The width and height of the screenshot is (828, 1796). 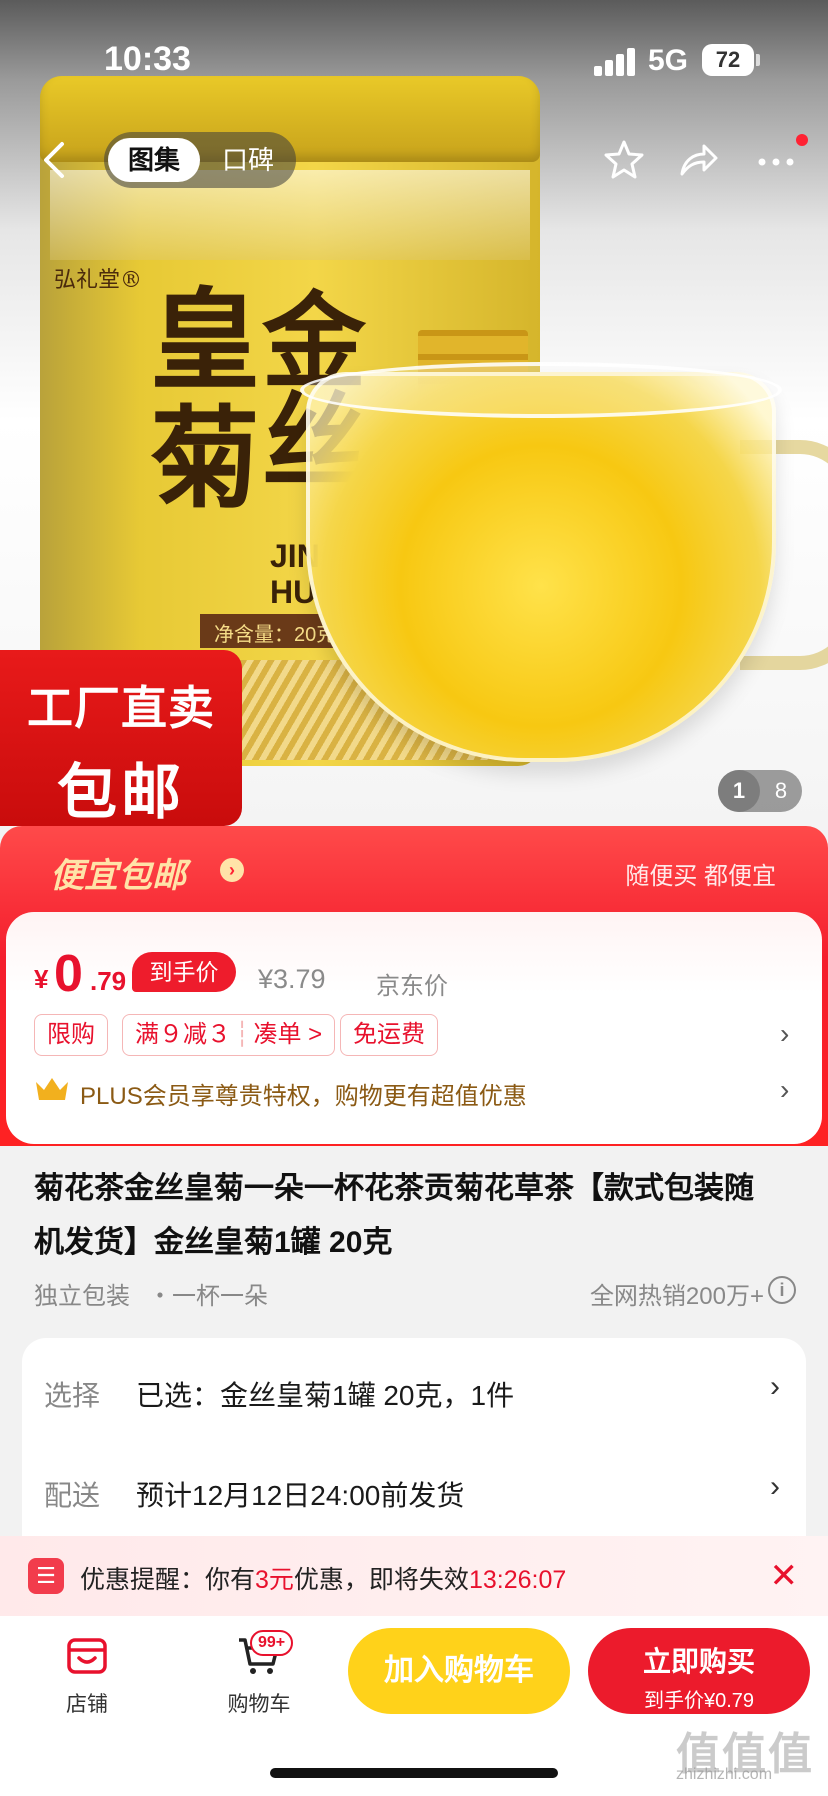 What do you see at coordinates (414, 50) in the screenshot?
I see `status-bar: 10:33 5G 72` at bounding box center [414, 50].